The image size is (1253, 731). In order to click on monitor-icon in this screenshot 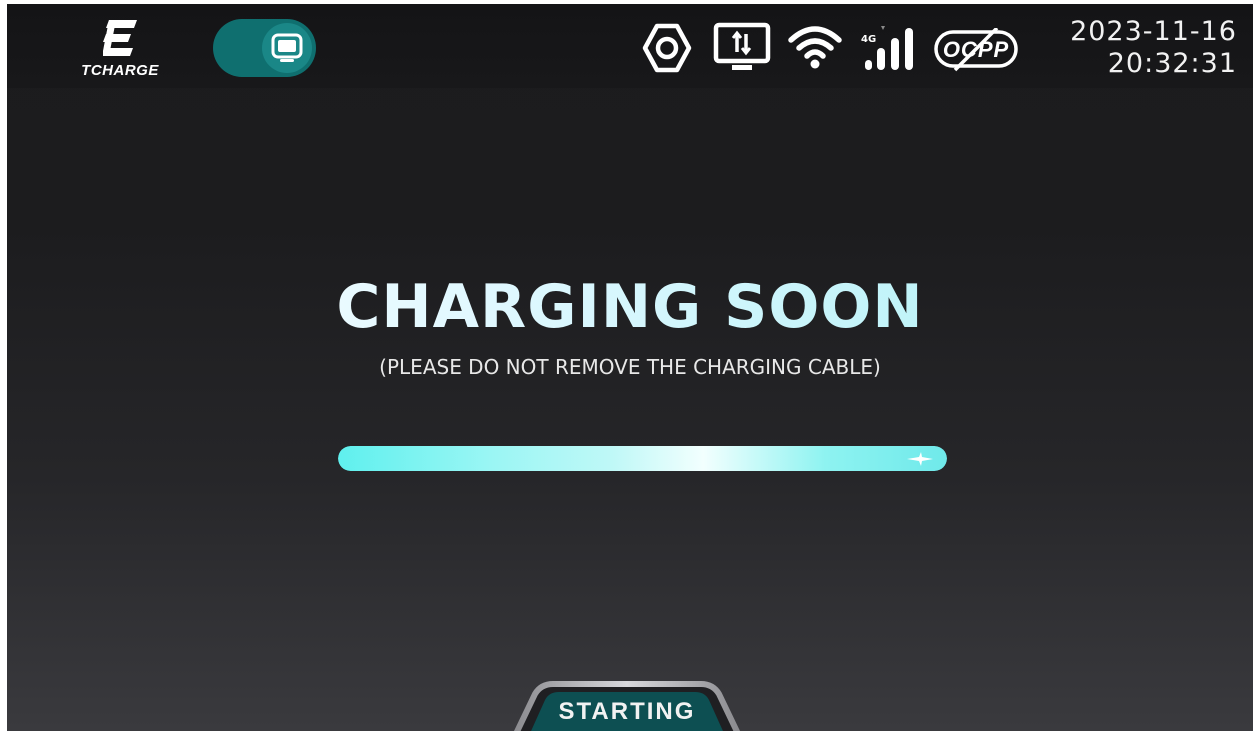, I will do `click(287, 47)`.